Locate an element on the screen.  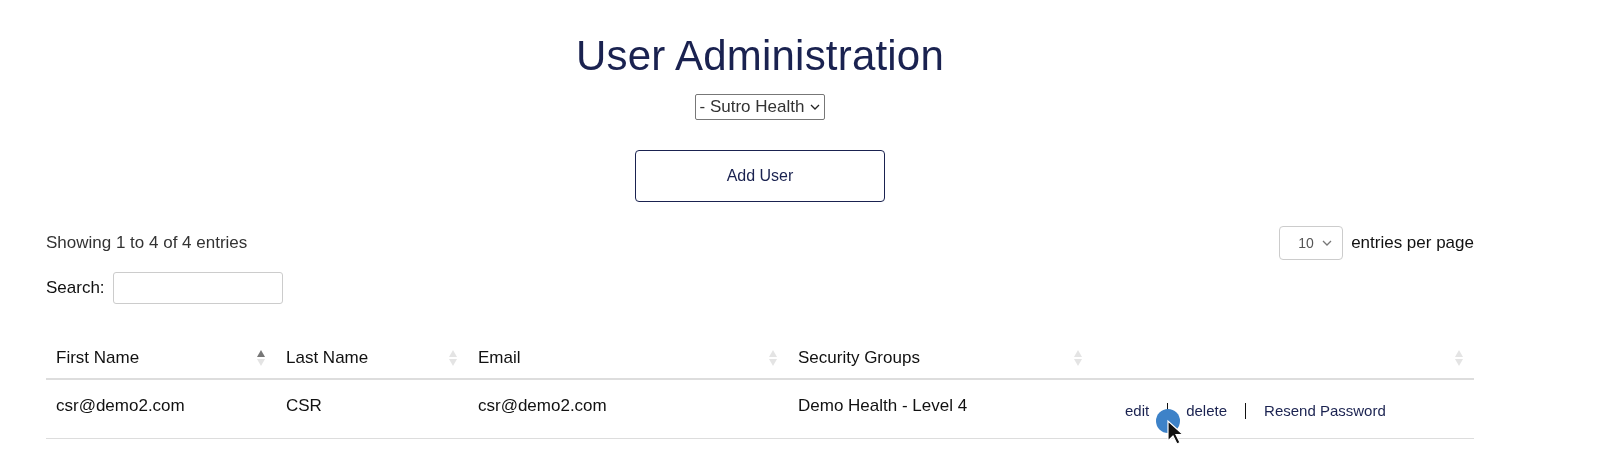
page-title: User Administration is located at coordinates (760, 55).